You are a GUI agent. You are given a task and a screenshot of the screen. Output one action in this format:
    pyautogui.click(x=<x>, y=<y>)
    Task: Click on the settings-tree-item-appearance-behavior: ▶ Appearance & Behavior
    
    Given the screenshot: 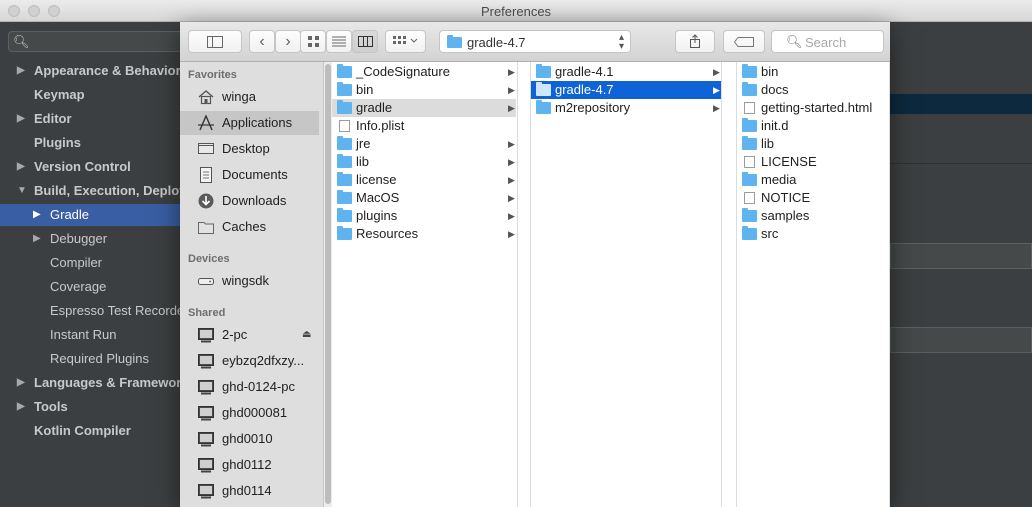 What is the action you would take?
    pyautogui.click(x=90, y=71)
    